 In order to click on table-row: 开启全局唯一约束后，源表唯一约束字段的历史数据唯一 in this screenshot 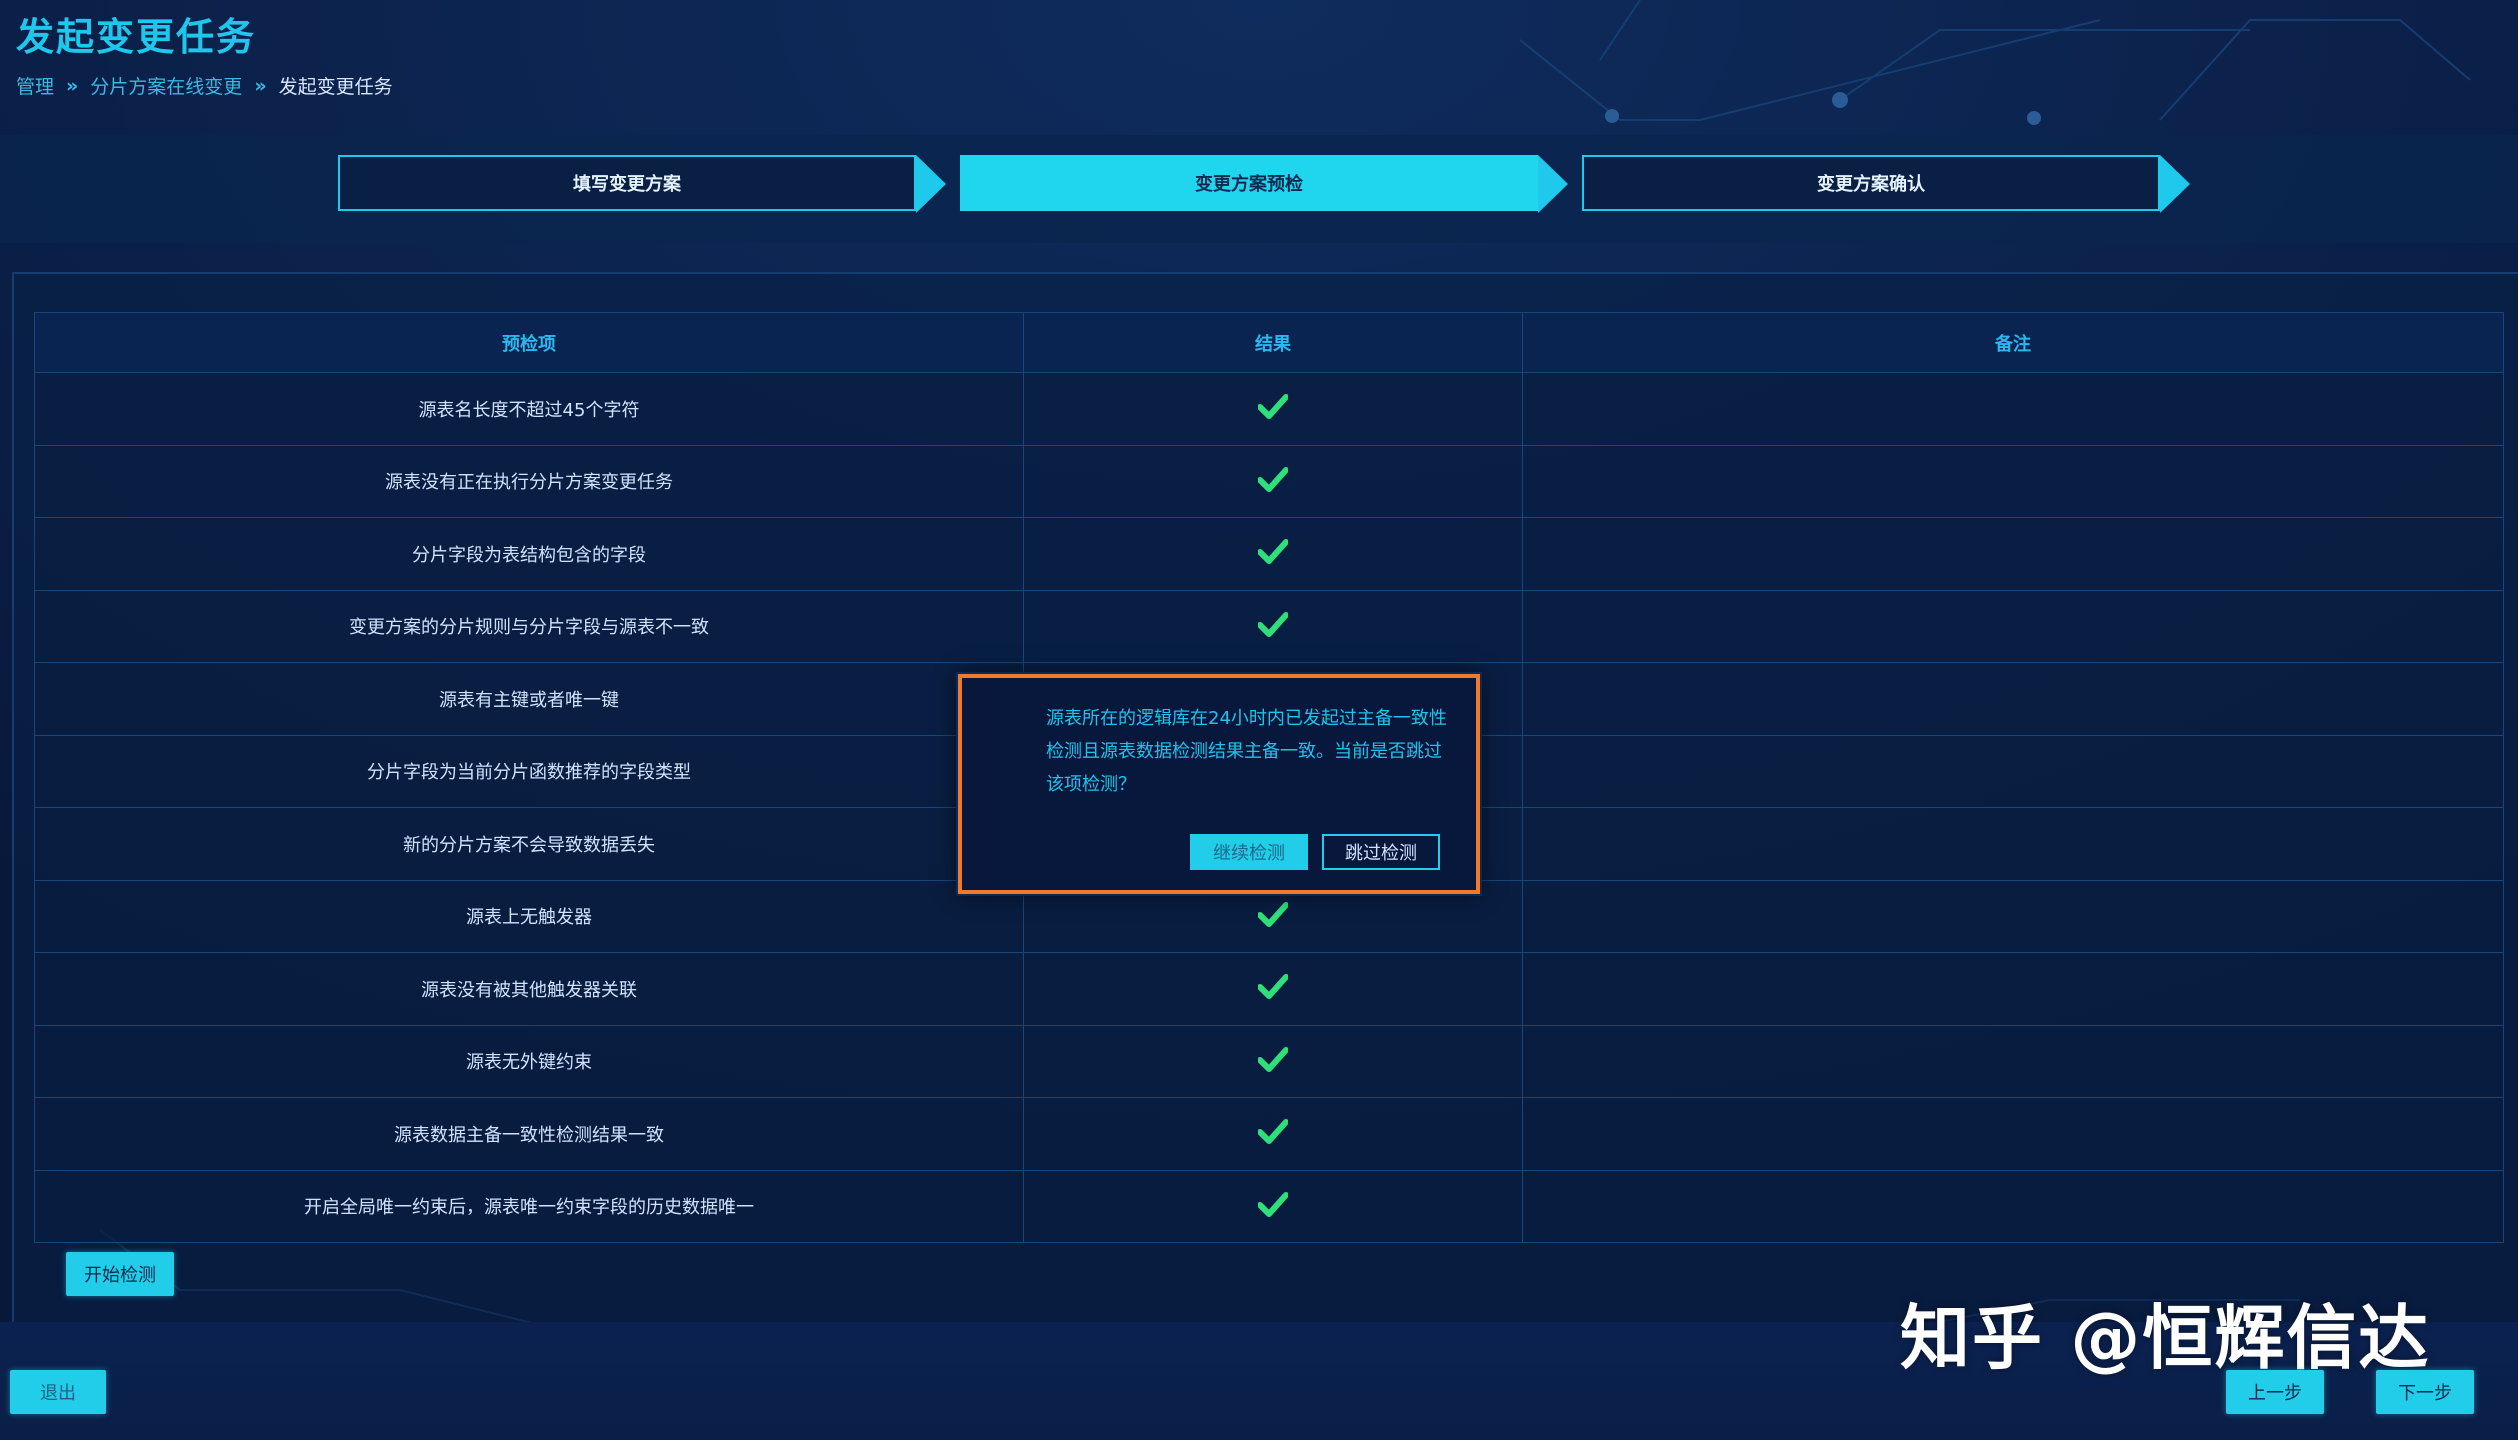, I will do `click(1269, 1206)`.